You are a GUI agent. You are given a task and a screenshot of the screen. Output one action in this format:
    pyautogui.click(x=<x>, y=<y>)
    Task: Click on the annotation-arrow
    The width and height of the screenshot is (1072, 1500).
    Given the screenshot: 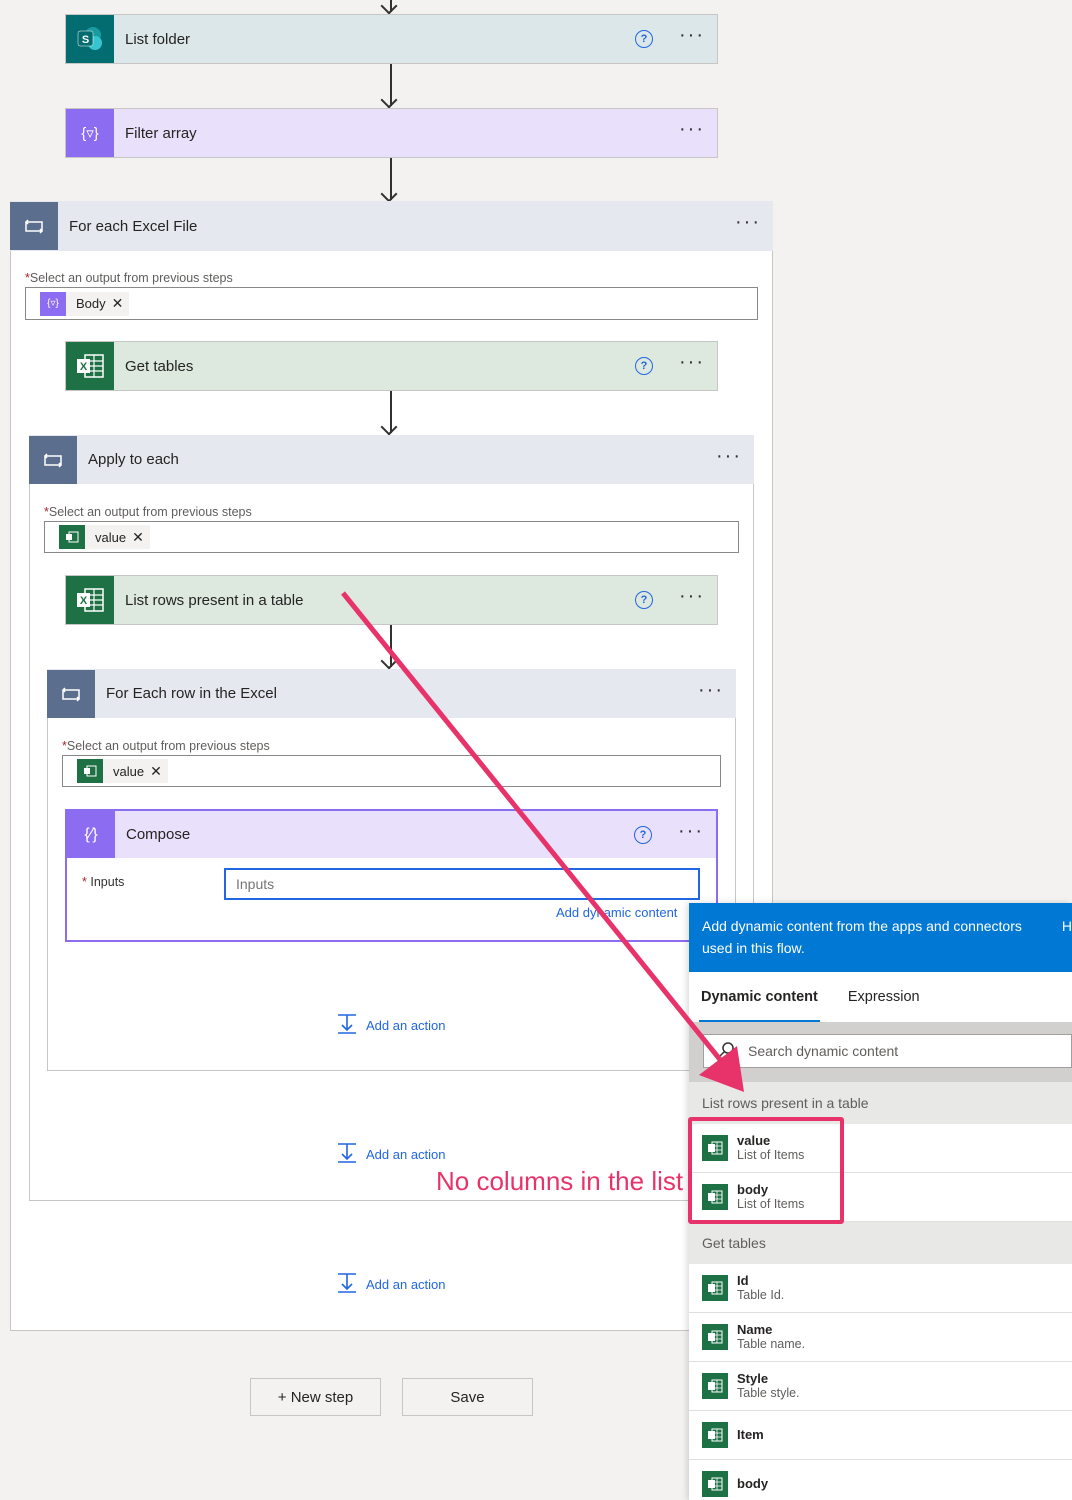 What is the action you would take?
    pyautogui.click(x=542, y=841)
    